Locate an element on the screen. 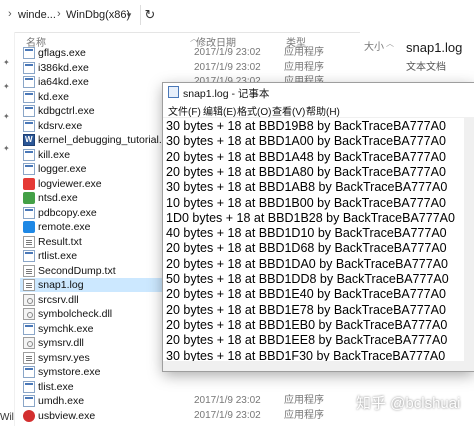 The width and height of the screenshot is (474, 426). file-name: kd.exe is located at coordinates (53, 96).